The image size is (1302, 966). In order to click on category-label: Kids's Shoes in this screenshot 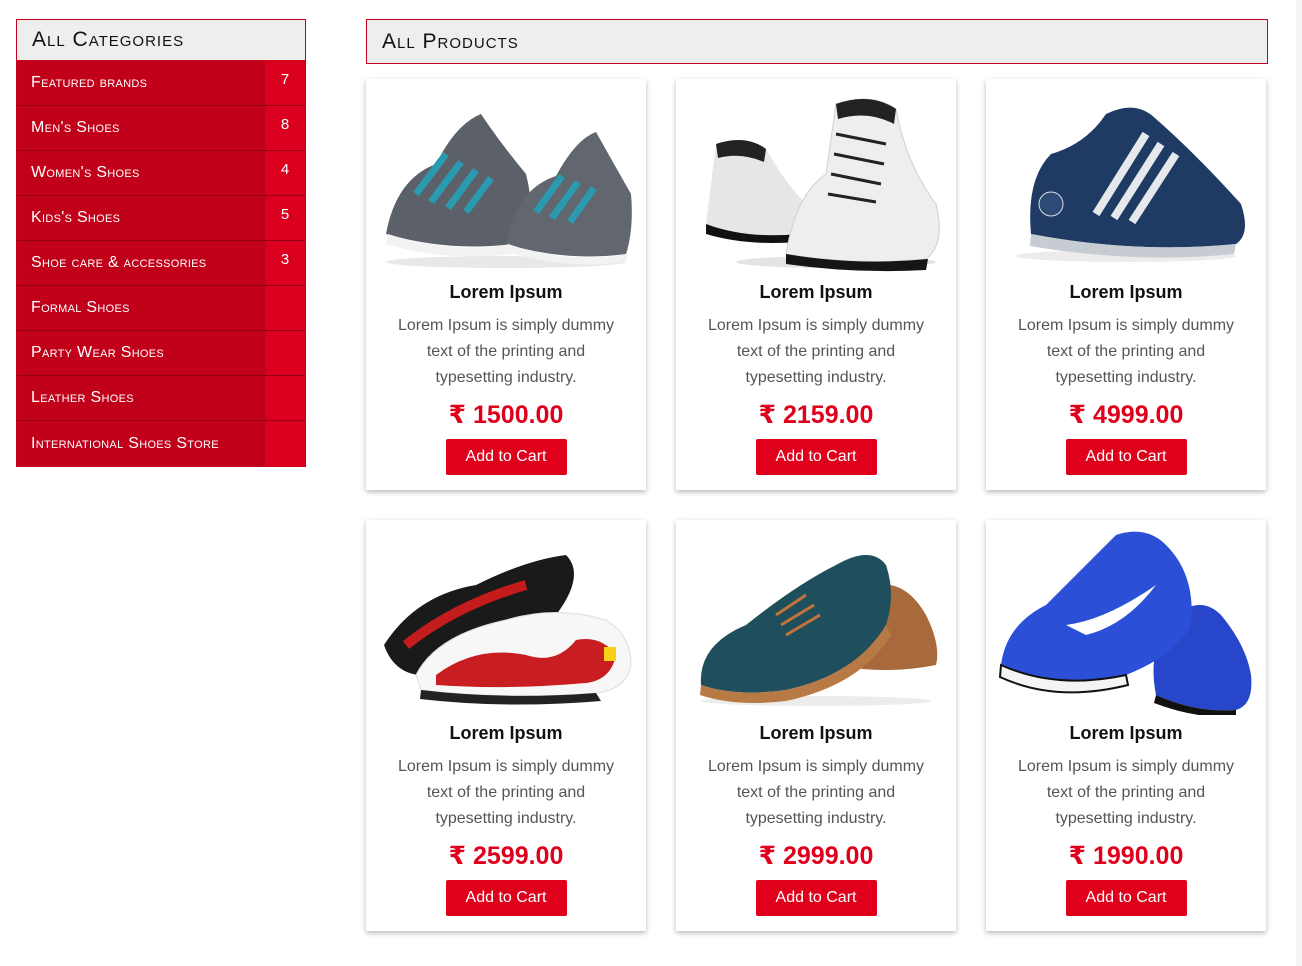, I will do `click(76, 217)`.